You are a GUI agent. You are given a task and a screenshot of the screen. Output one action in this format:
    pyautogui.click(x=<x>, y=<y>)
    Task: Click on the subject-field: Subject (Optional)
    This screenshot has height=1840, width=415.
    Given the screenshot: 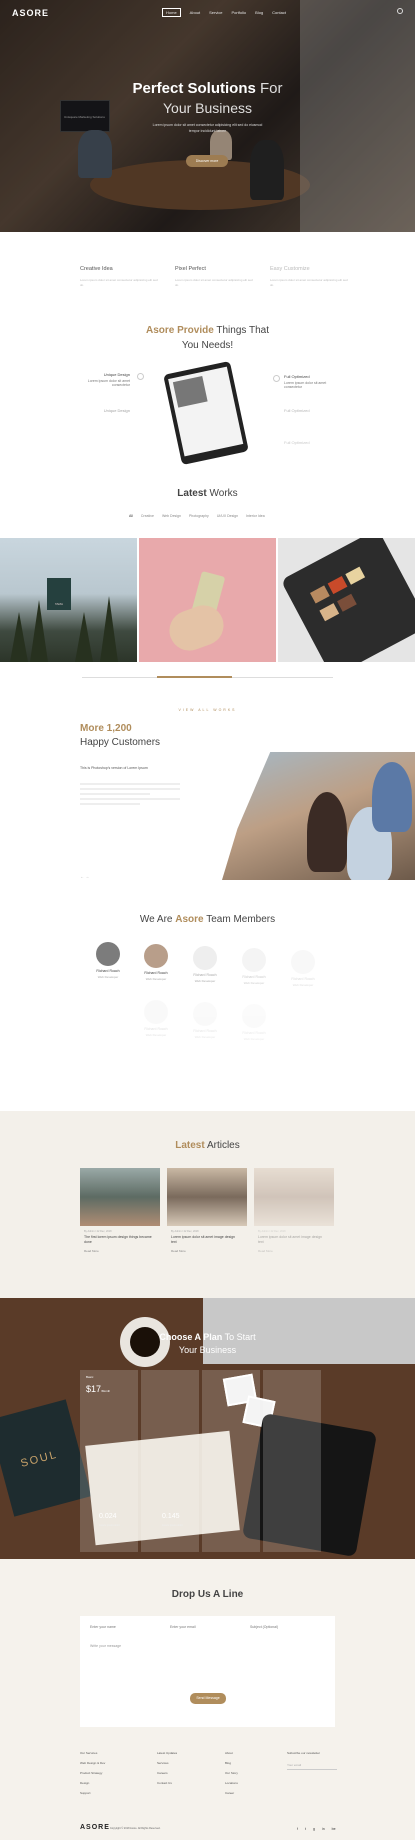 What is the action you would take?
    pyautogui.click(x=264, y=1627)
    